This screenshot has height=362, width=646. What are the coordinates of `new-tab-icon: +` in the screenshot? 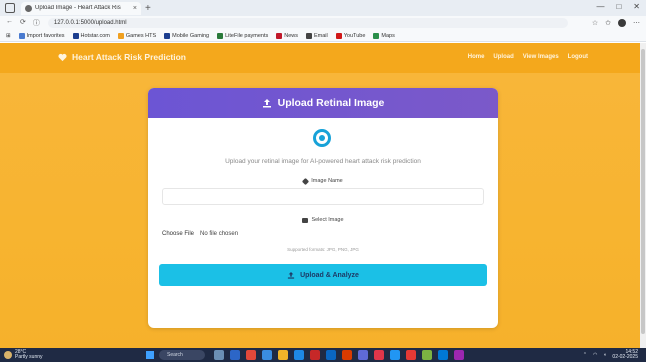 It's located at (148, 8).